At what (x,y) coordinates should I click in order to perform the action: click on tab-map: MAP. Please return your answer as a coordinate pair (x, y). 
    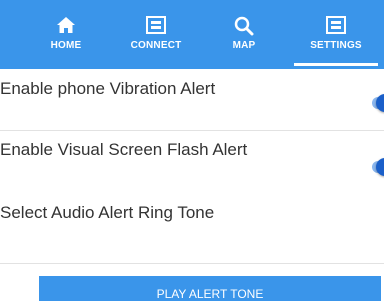
    Looking at the image, I should click on (244, 34).